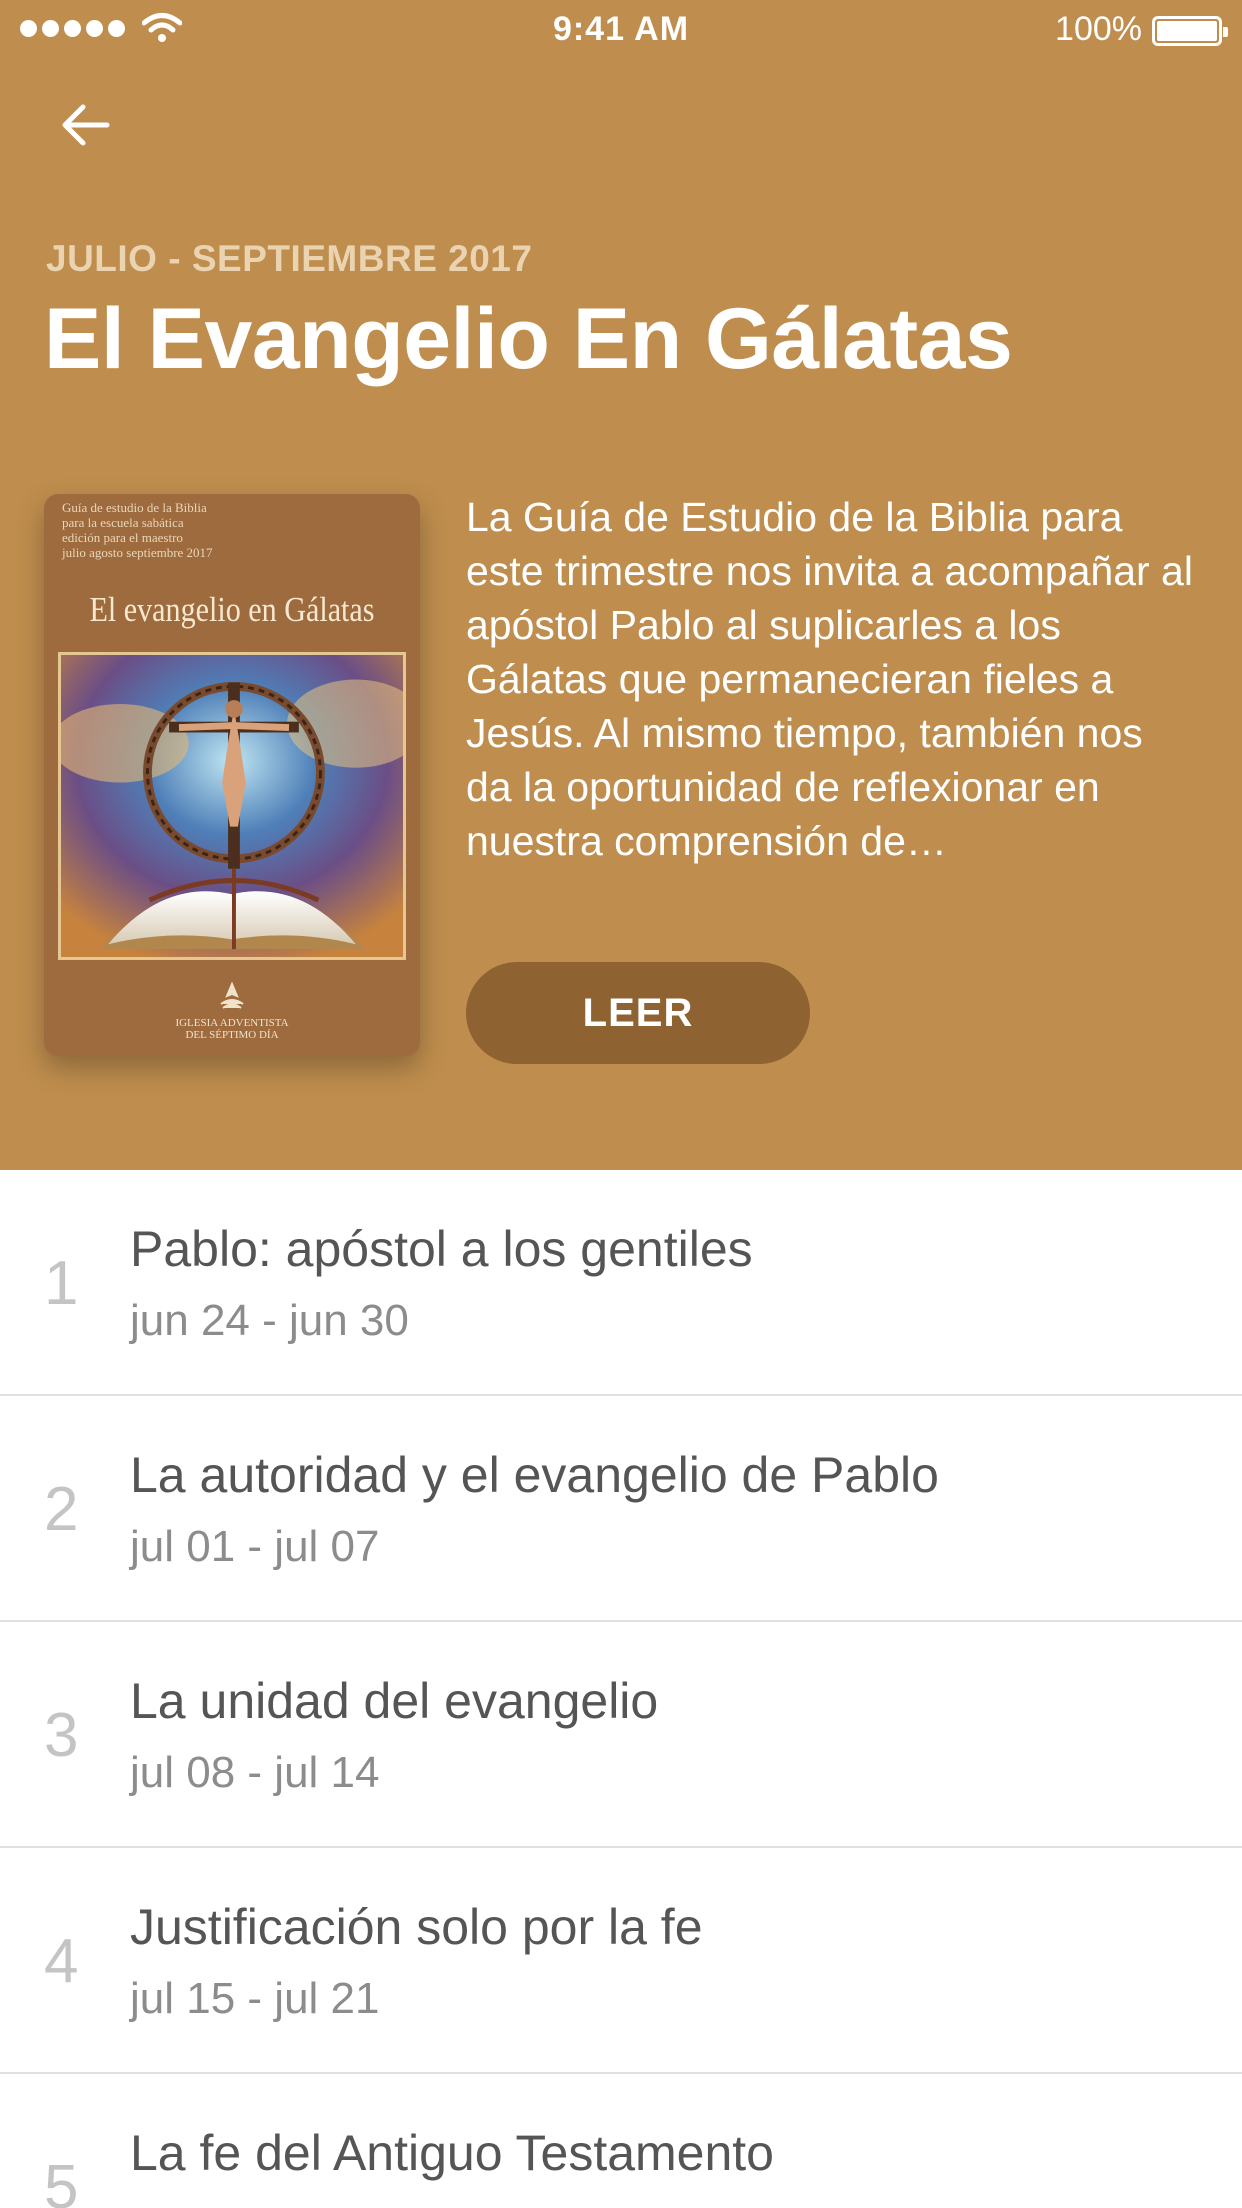 The height and width of the screenshot is (2208, 1242). Describe the element at coordinates (255, 1772) in the screenshot. I see `lesson-dates: jul 08 - jul 14` at that location.